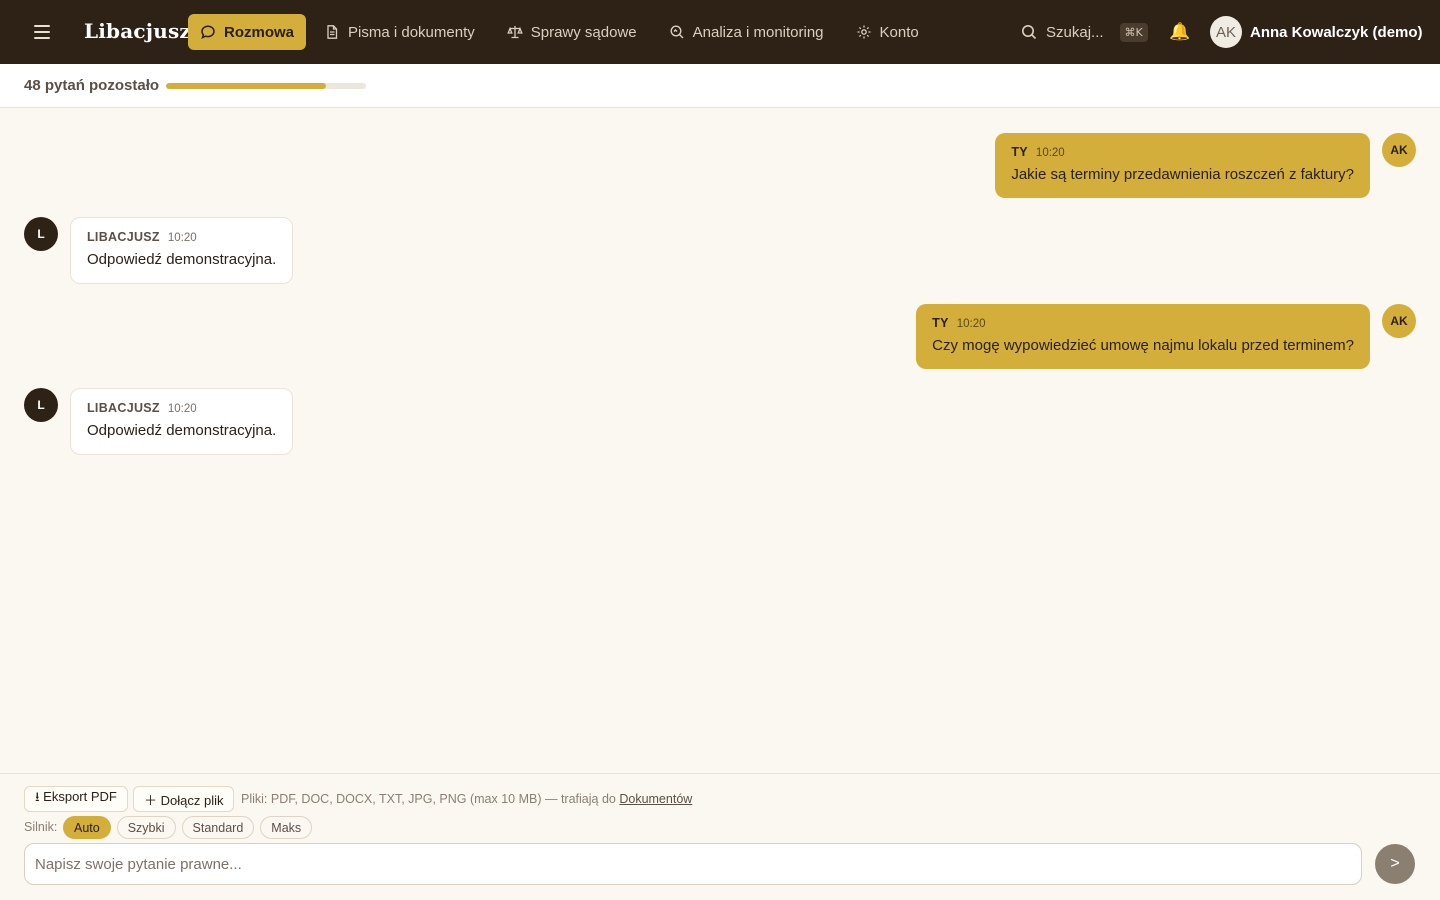 This screenshot has height=900, width=1440. What do you see at coordinates (1133, 32) in the screenshot?
I see `search-shortcut-badge: ⌘K` at bounding box center [1133, 32].